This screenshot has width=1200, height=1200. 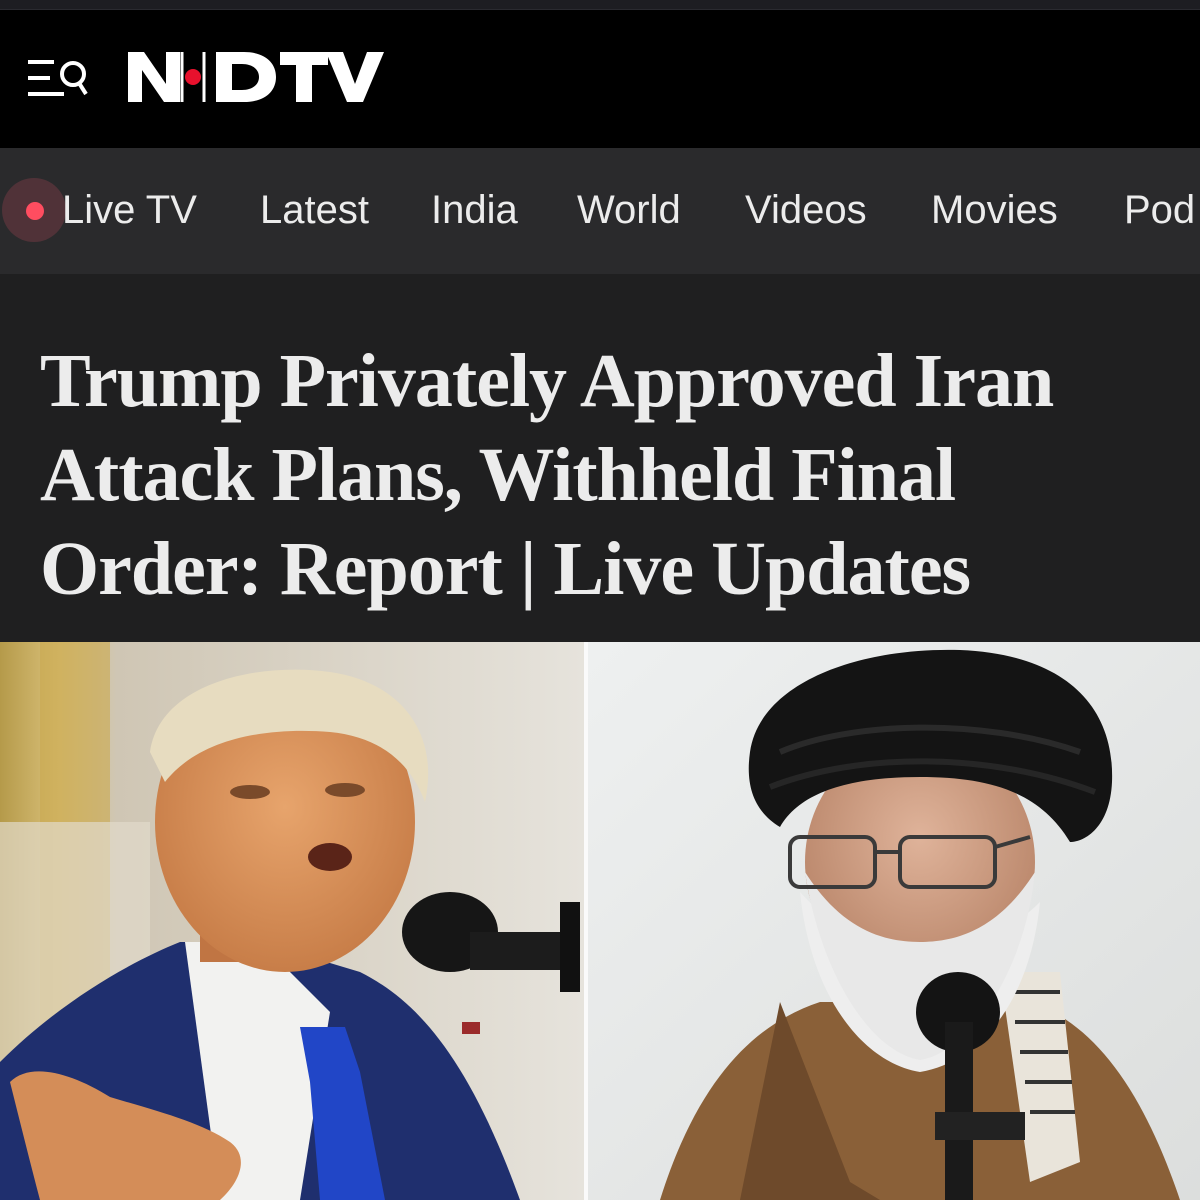 I want to click on ndtv-logo-mark, so click(x=256, y=77).